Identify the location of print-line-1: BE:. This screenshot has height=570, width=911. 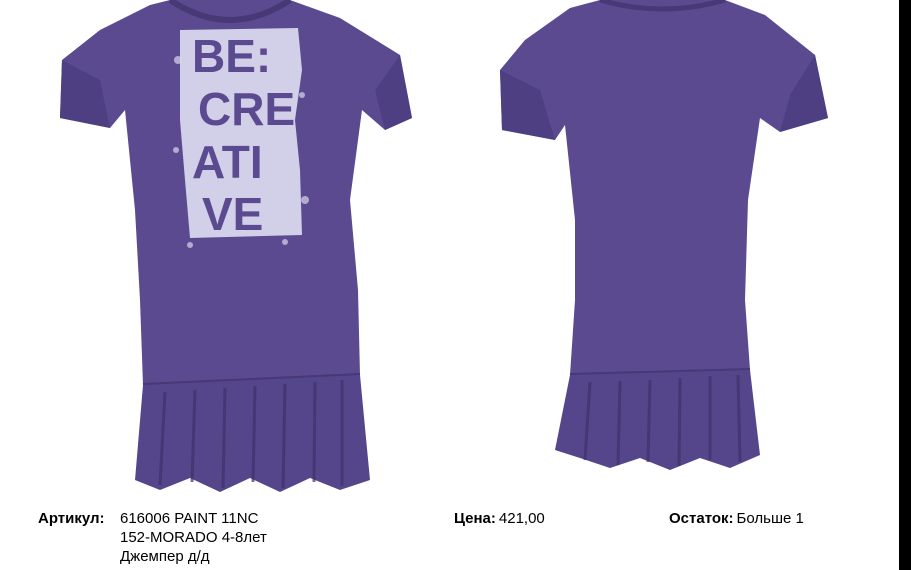
(231, 56).